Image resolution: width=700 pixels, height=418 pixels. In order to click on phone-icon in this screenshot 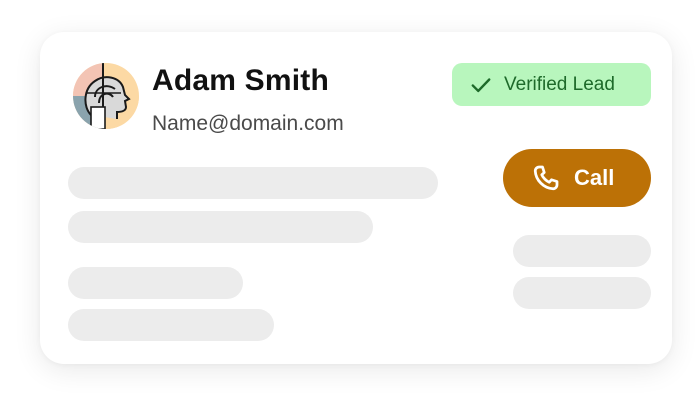, I will do `click(546, 178)`.